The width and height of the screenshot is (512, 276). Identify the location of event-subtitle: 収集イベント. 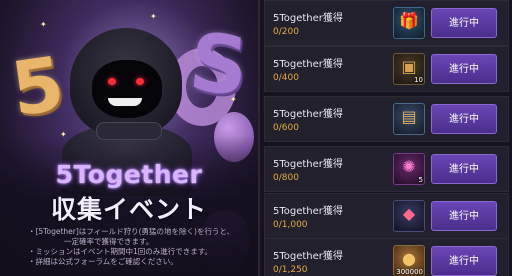
(128, 209).